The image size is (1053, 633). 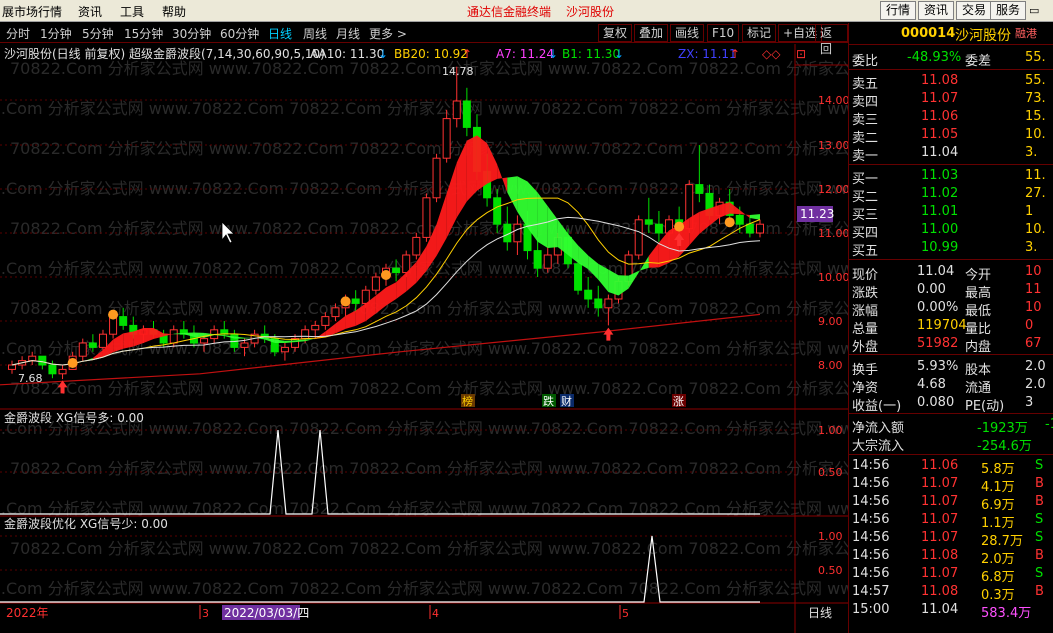 What do you see at coordinates (898, 10) in the screenshot?
I see `quote-button: 行情` at bounding box center [898, 10].